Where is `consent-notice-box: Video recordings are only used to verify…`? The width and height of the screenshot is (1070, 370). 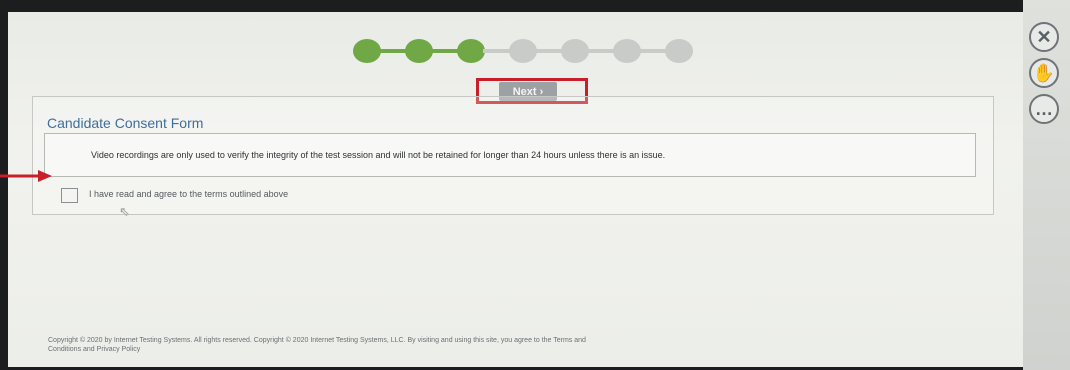
consent-notice-box: Video recordings are only used to verify… is located at coordinates (510, 155).